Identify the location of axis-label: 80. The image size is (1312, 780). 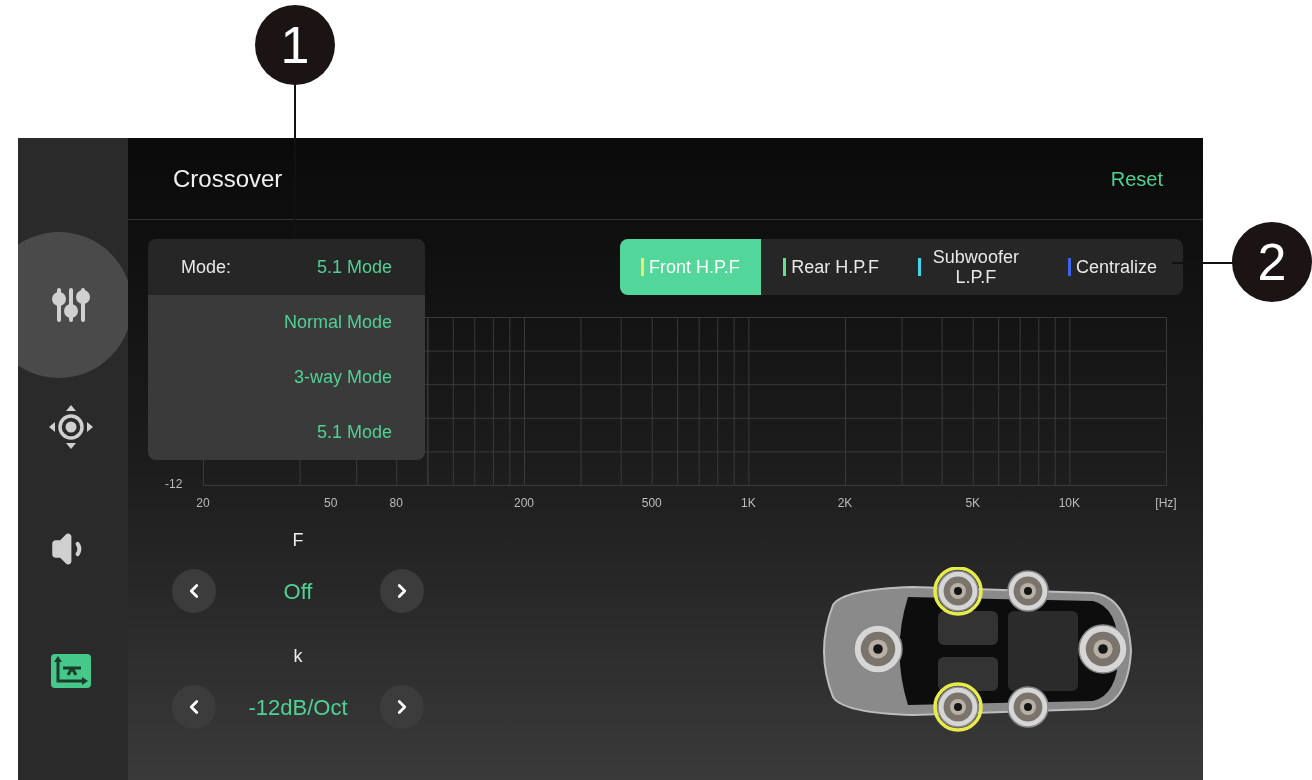
(396, 503).